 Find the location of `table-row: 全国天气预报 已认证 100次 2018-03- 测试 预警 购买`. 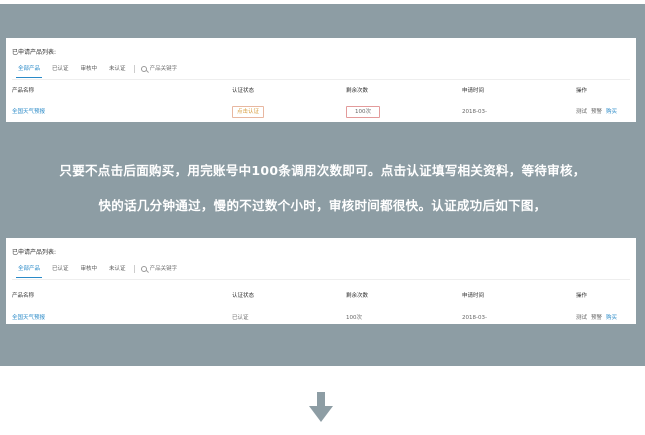

table-row: 全国天气预报 已认证 100次 2018-03- 测试 预警 购买 is located at coordinates (321, 318).